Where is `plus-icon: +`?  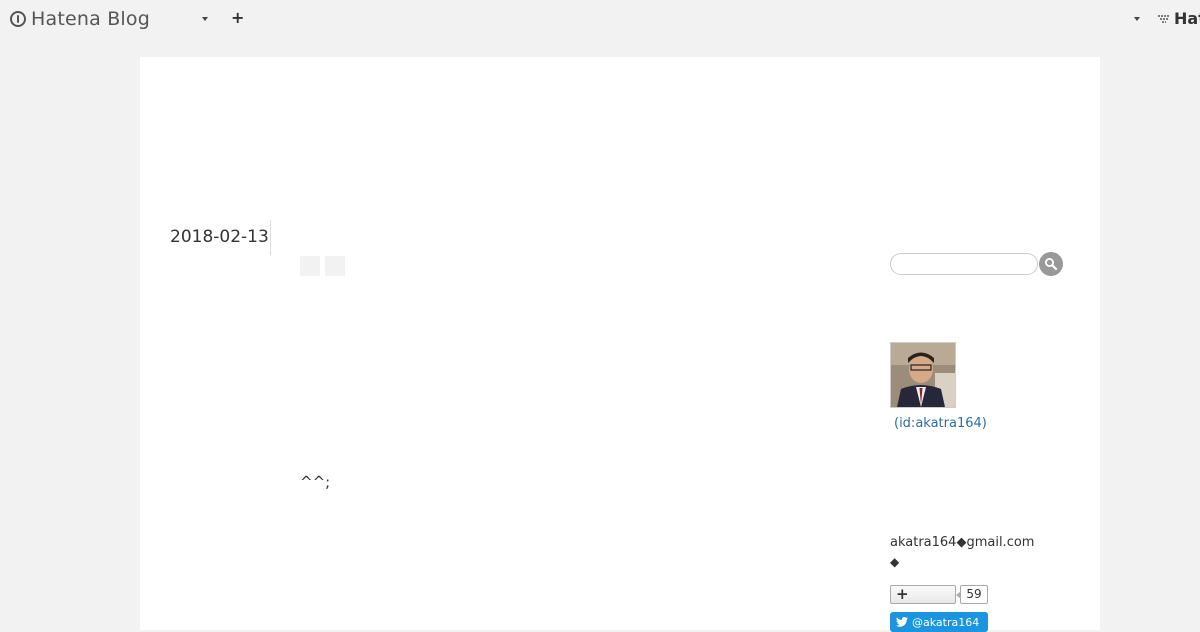 plus-icon: + is located at coordinates (902, 594).